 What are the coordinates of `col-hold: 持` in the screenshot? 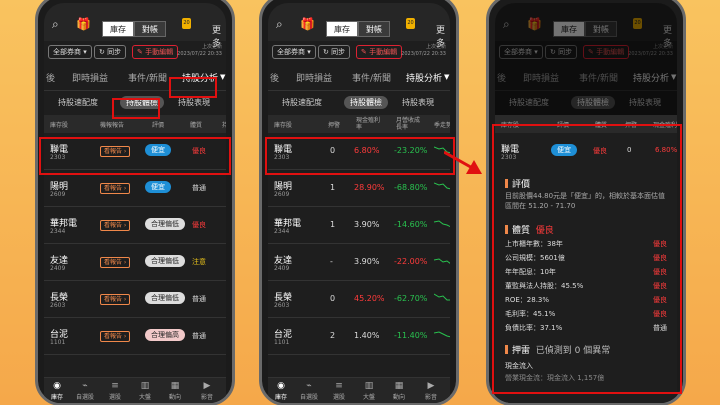 It's located at (224, 124).